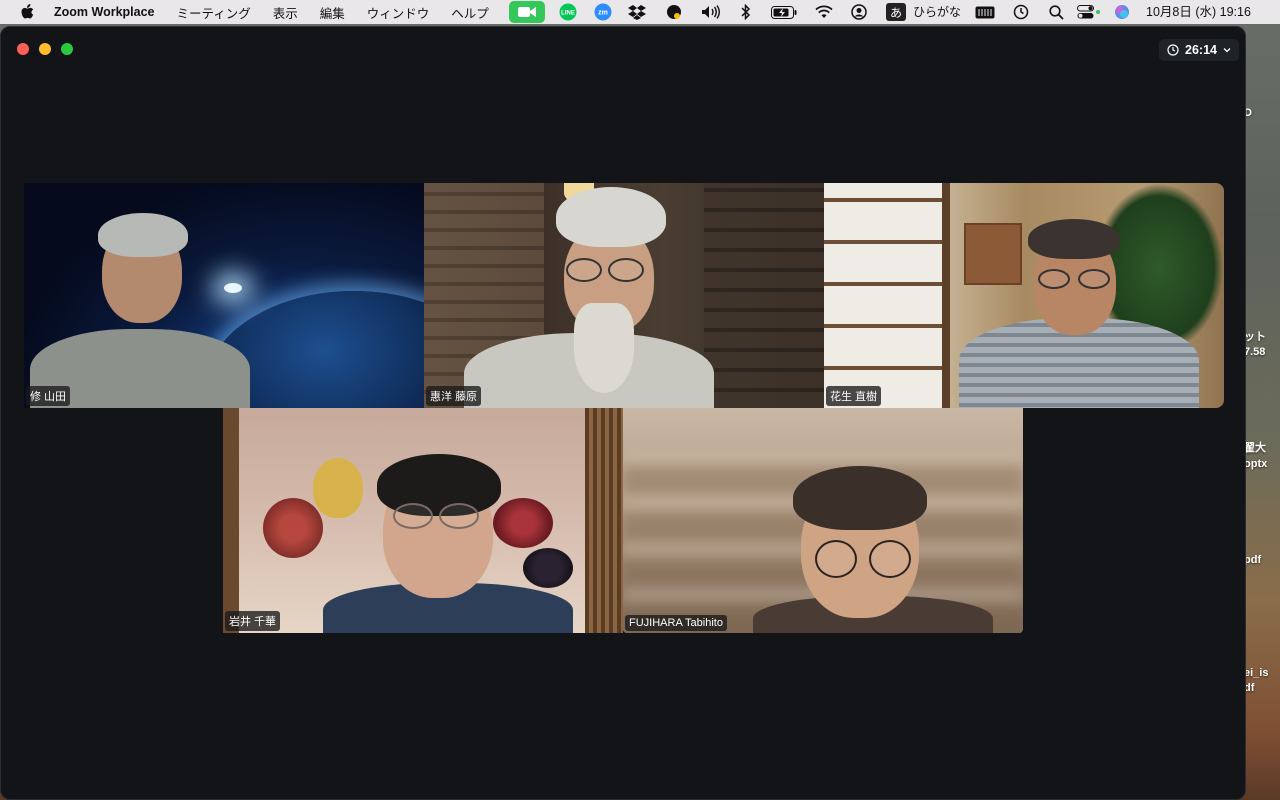  I want to click on participant-name: 惠洋 藤原, so click(454, 396).